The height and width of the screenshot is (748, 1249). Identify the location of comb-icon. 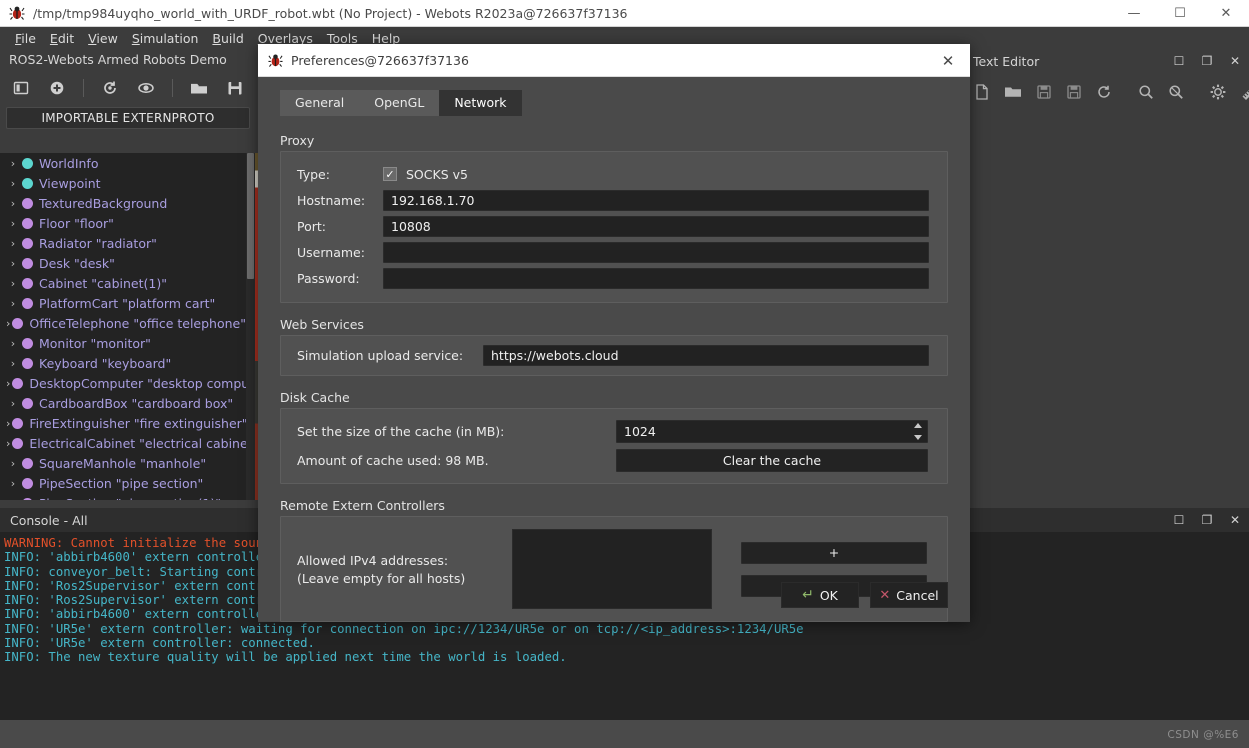
(1244, 92).